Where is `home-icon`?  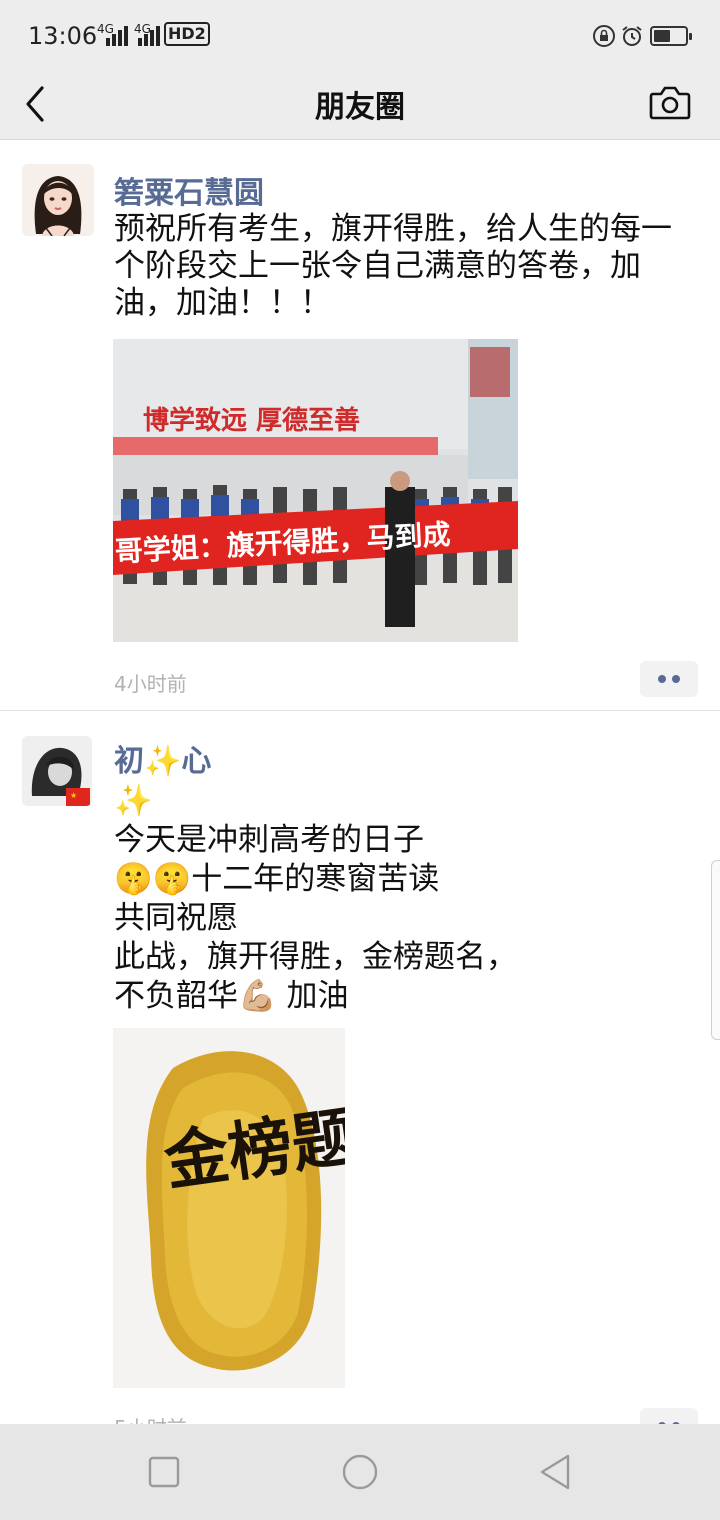 home-icon is located at coordinates (360, 1472).